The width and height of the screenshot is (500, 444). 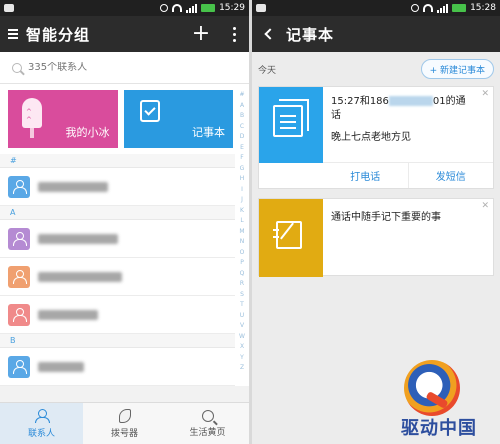 What do you see at coordinates (376, 237) in the screenshot?
I see `tip-note-card: ✕ 通话中随手记下重要的事` at bounding box center [376, 237].